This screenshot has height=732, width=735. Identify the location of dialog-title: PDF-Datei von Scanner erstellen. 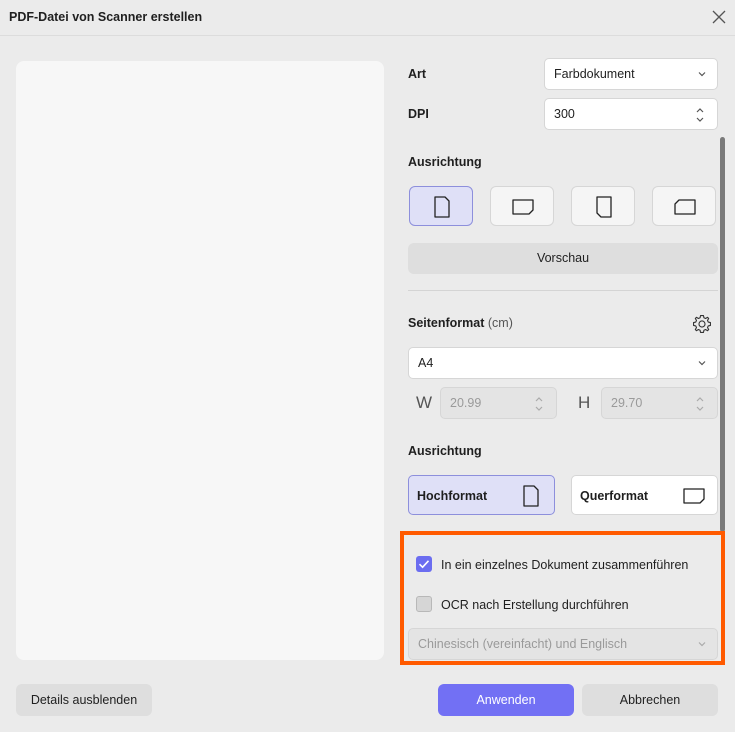
(106, 17).